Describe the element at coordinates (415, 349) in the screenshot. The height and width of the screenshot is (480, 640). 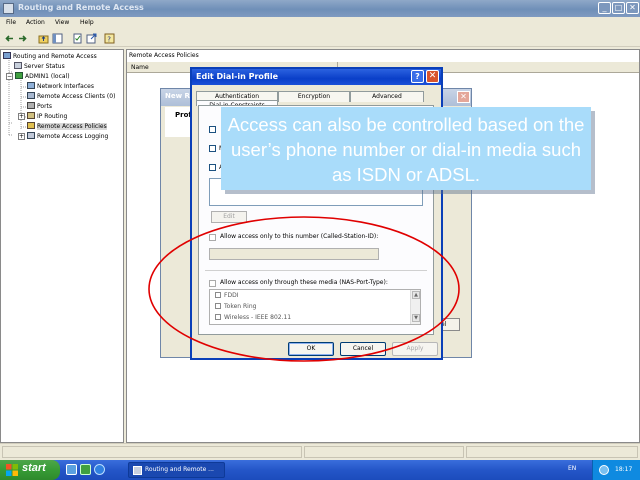
I see `apply-button: Apply` at that location.